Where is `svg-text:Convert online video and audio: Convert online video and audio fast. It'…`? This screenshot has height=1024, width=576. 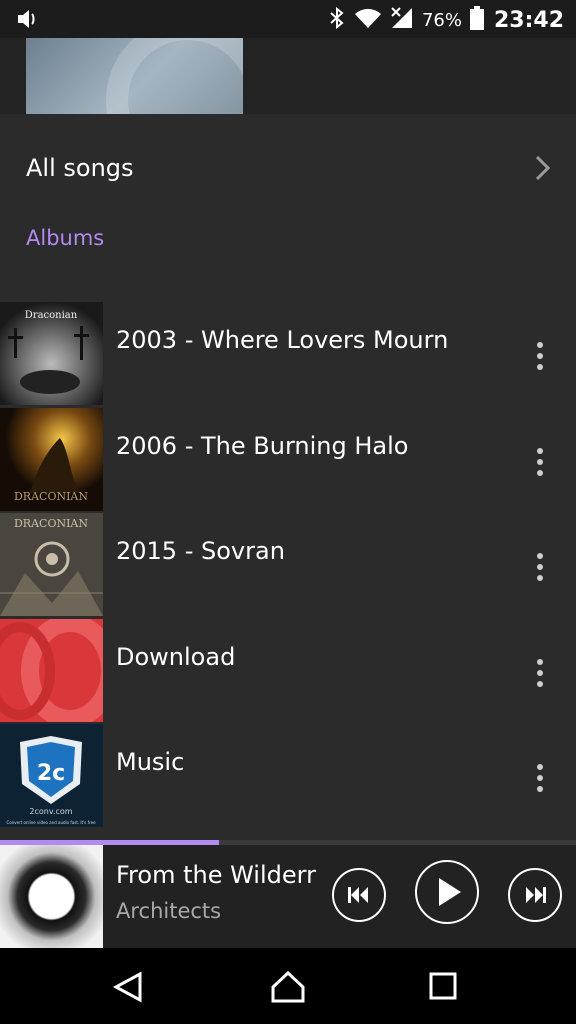
svg-text:Convert online video and audio: Convert online video and audio fast. It'… is located at coordinates (51, 822).